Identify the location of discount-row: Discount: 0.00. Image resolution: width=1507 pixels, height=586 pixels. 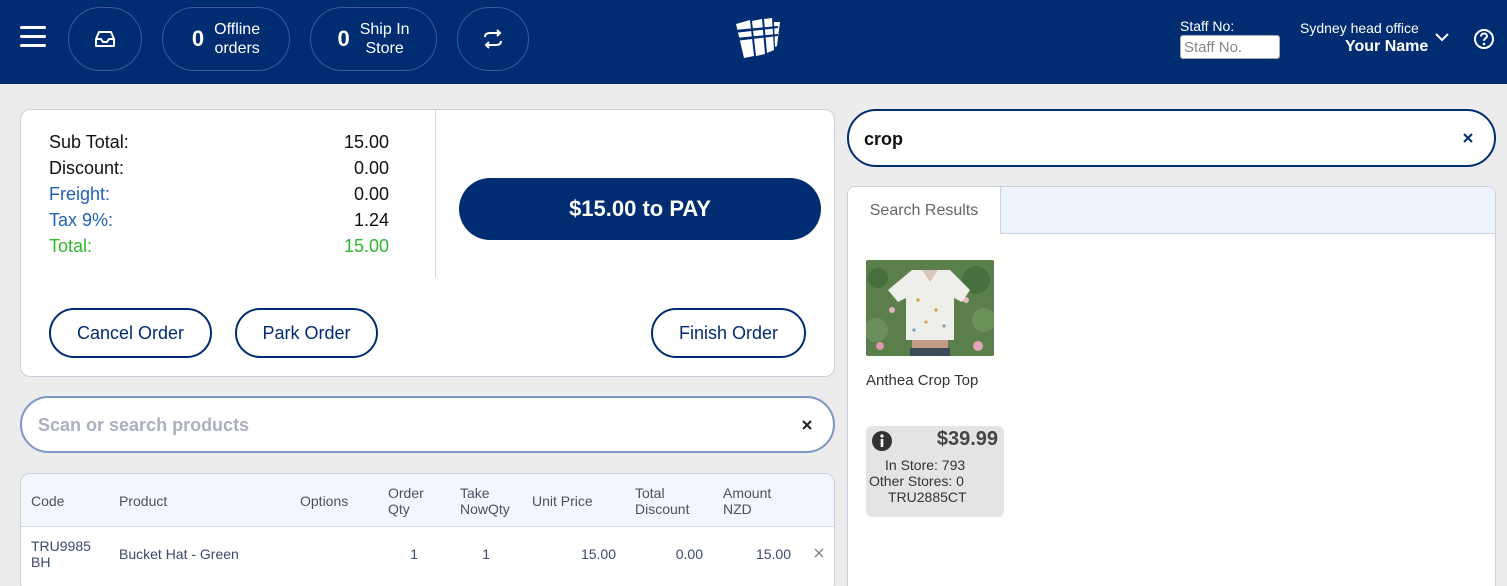
(219, 169).